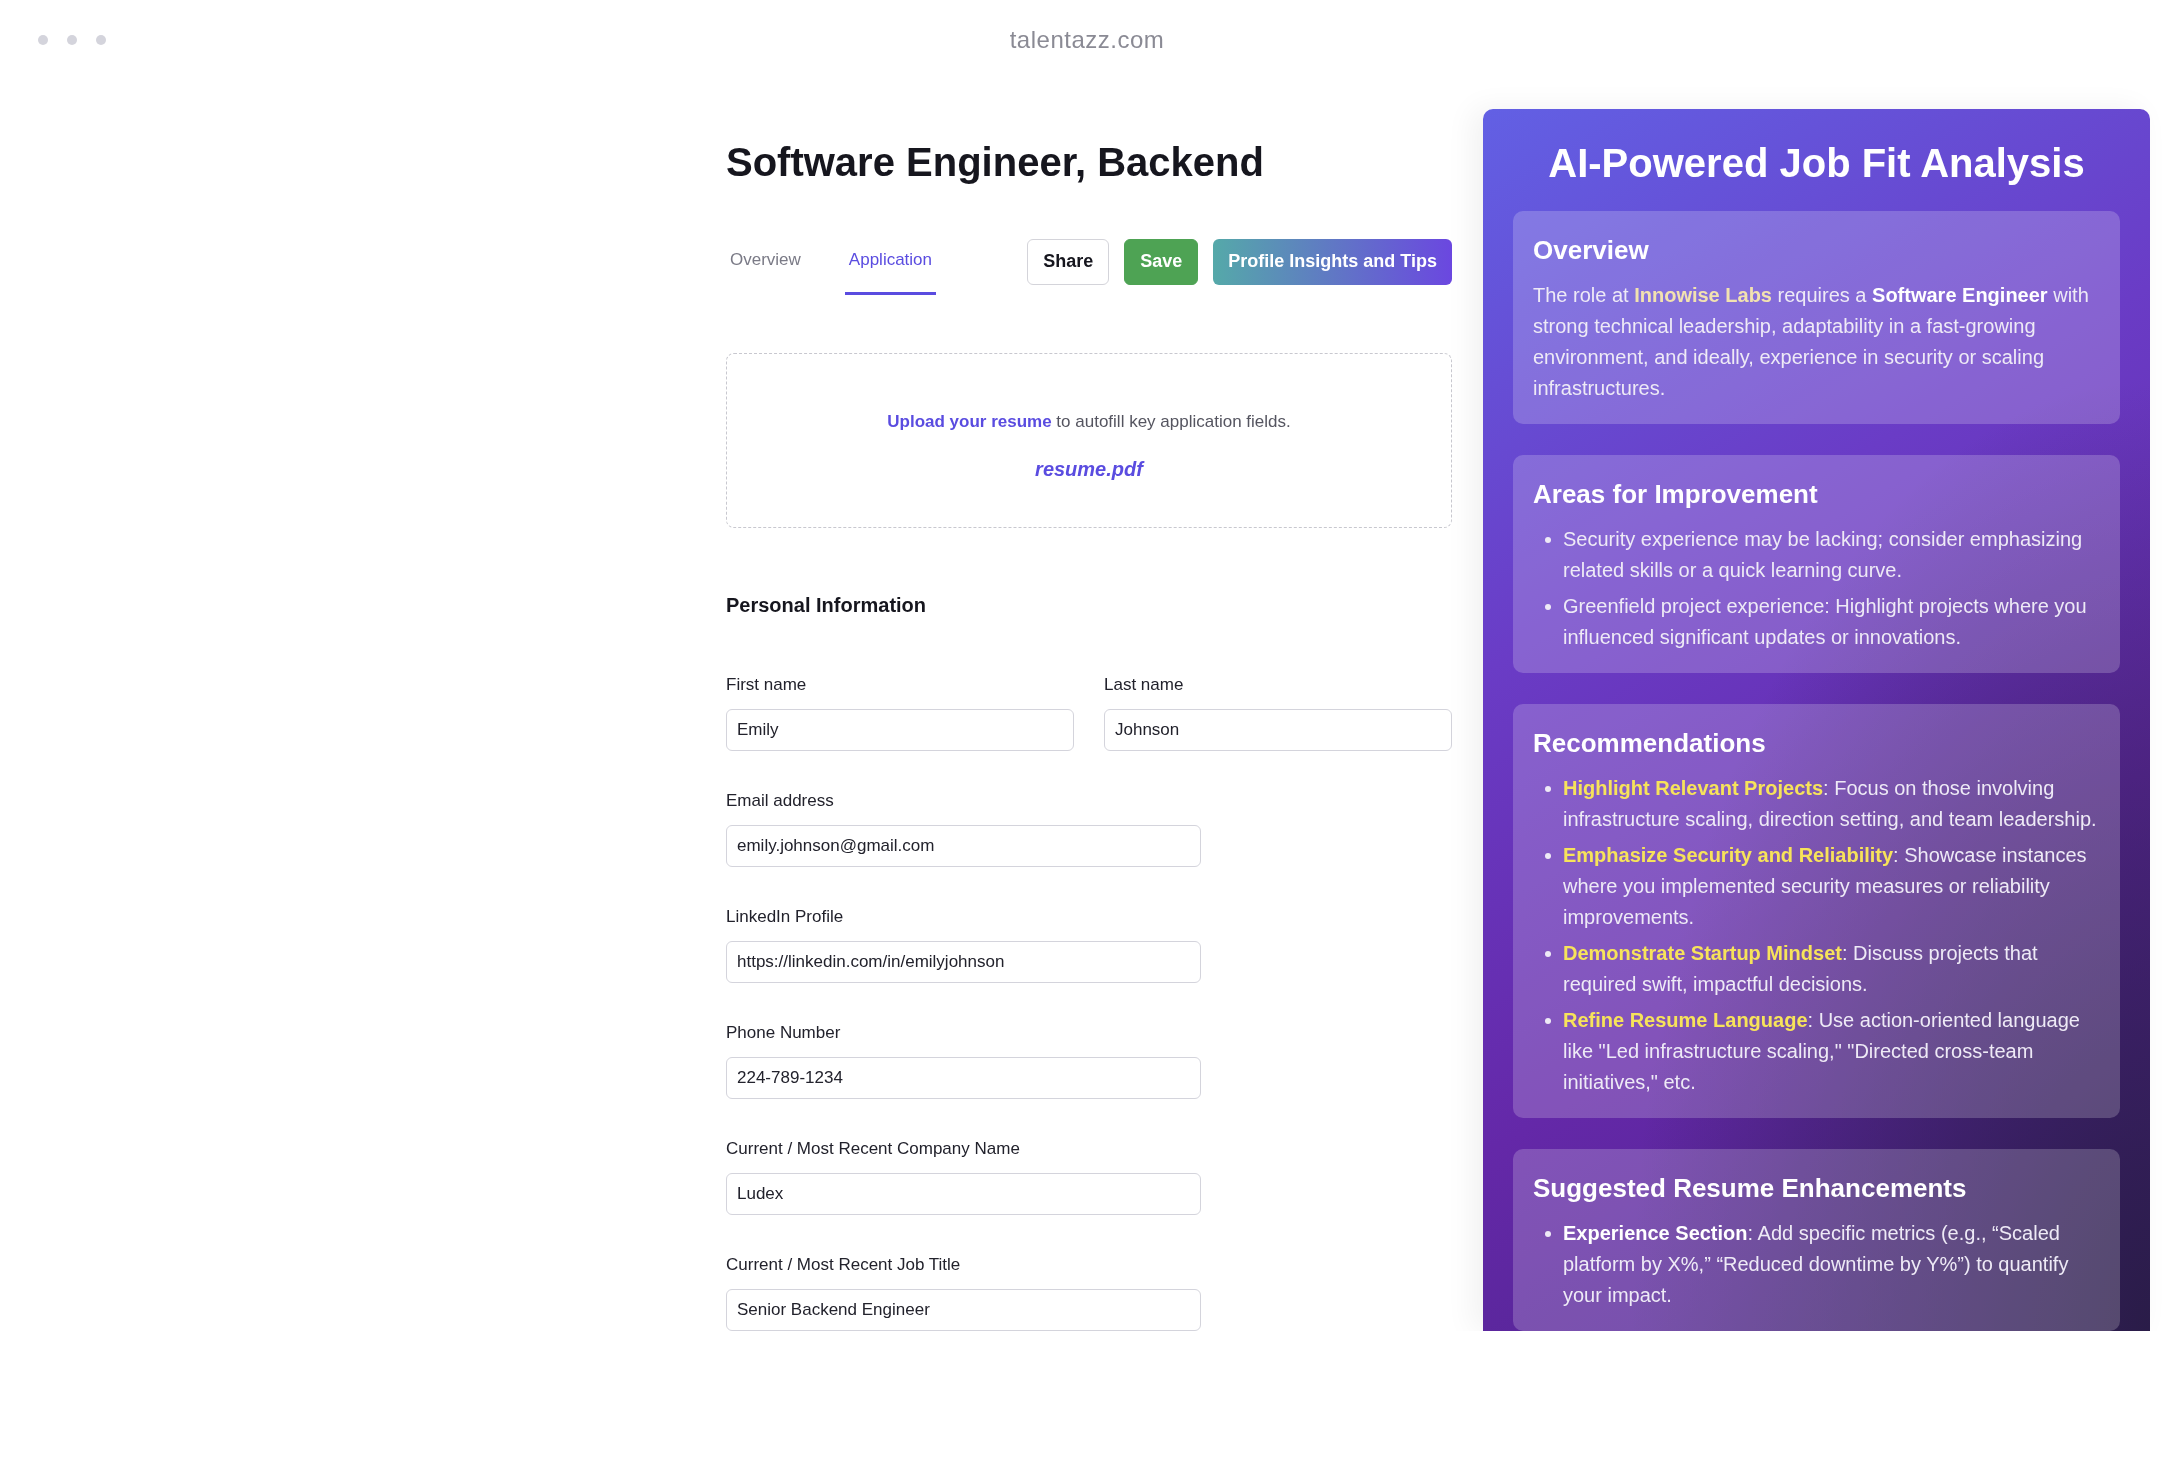 This screenshot has height=1464, width=2174. What do you see at coordinates (1278, 730) in the screenshot?
I see `input-field: Johnson` at bounding box center [1278, 730].